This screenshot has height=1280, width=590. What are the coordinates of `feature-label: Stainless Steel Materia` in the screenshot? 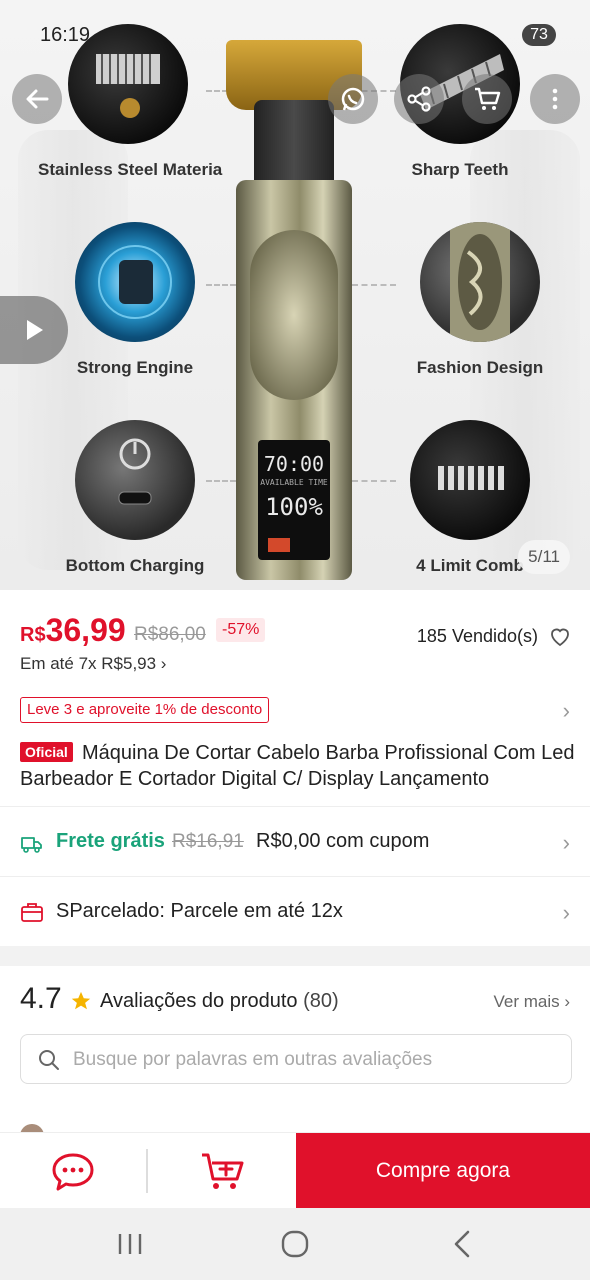 It's located at (130, 169).